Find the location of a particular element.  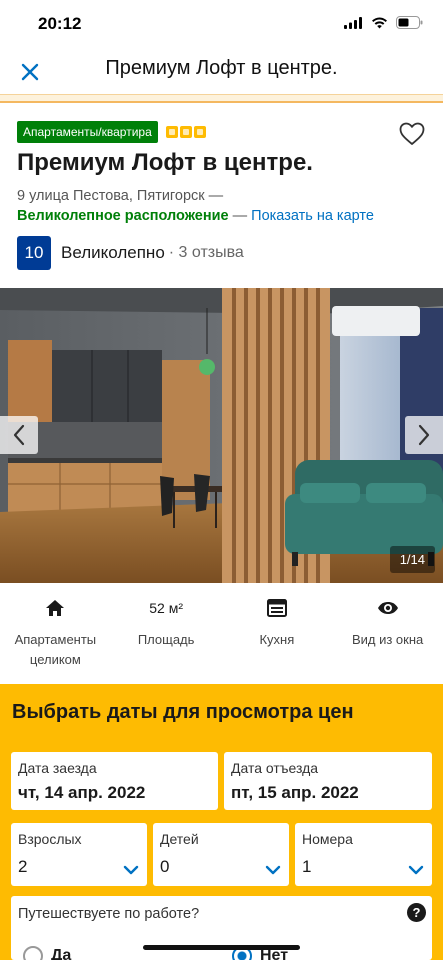

facility-area: 52 м² Площадь is located at coordinates (166, 629).